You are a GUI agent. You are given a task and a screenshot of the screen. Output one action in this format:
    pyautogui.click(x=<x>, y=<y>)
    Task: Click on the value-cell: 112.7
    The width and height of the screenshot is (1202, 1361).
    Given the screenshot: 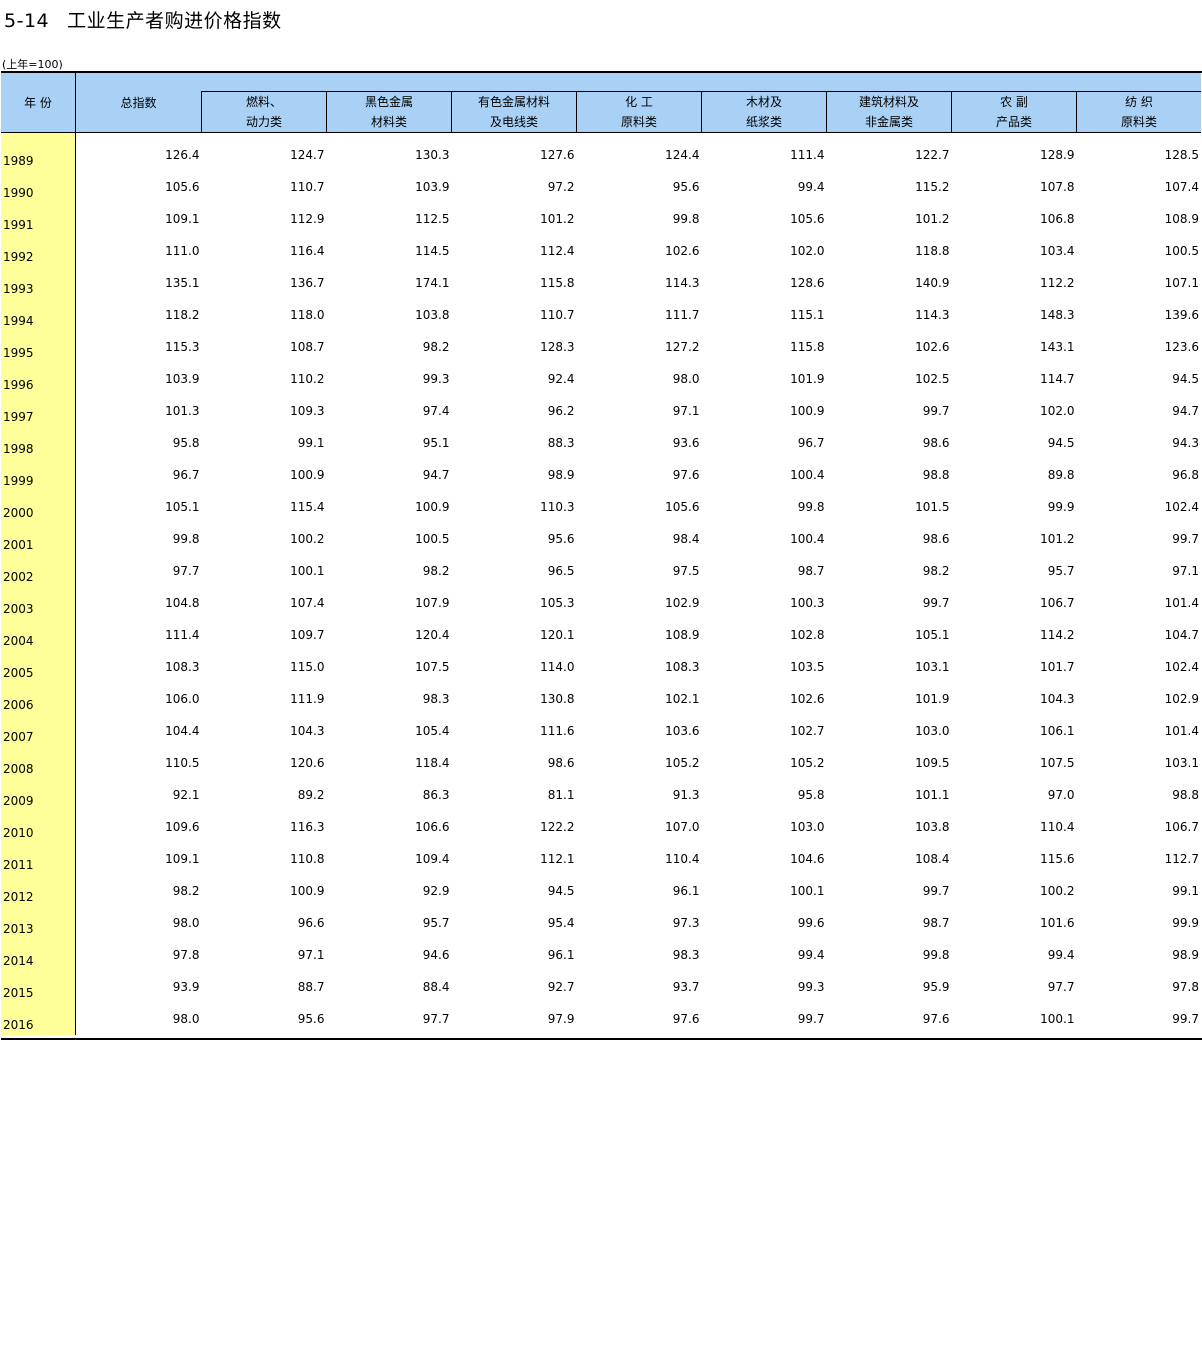 What is the action you would take?
    pyautogui.click(x=1181, y=858)
    